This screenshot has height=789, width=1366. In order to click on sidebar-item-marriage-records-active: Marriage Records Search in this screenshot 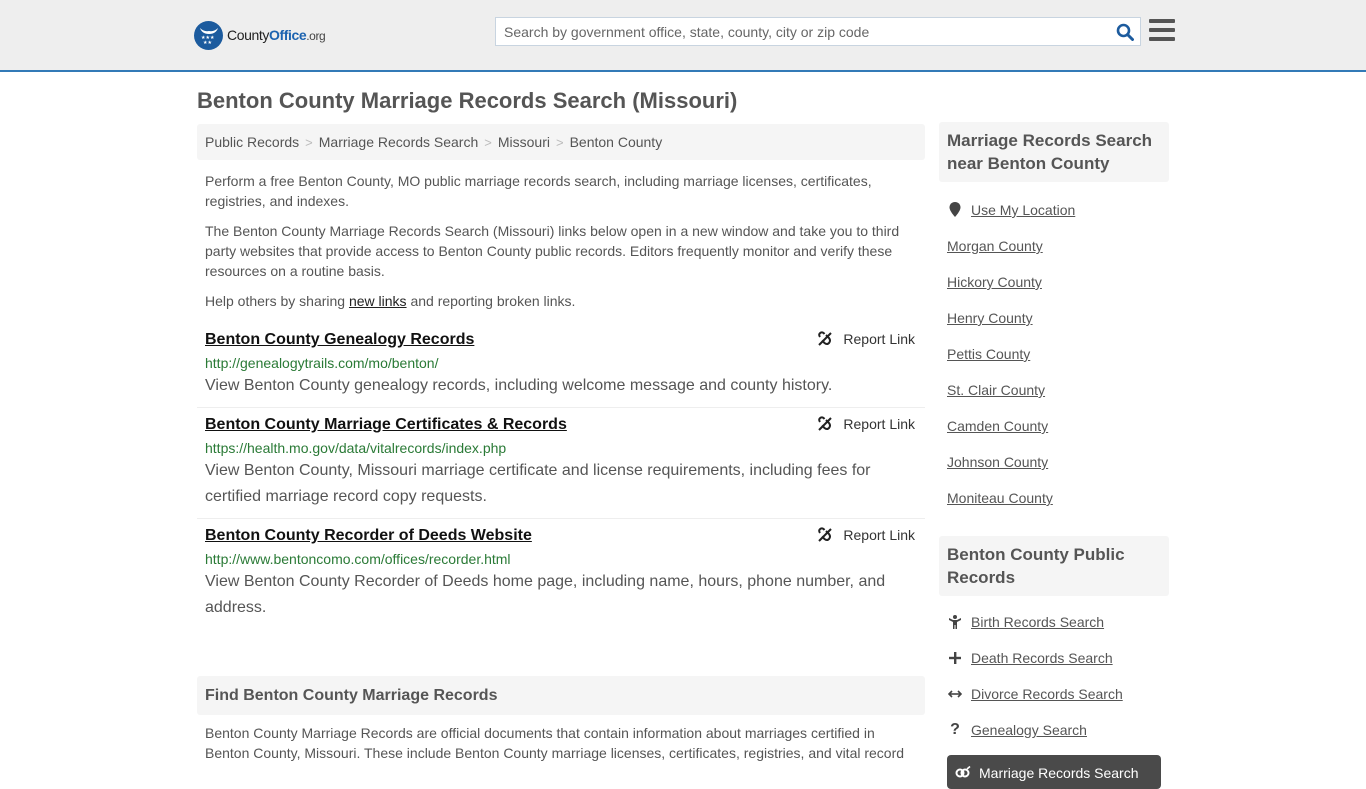, I will do `click(1054, 772)`.